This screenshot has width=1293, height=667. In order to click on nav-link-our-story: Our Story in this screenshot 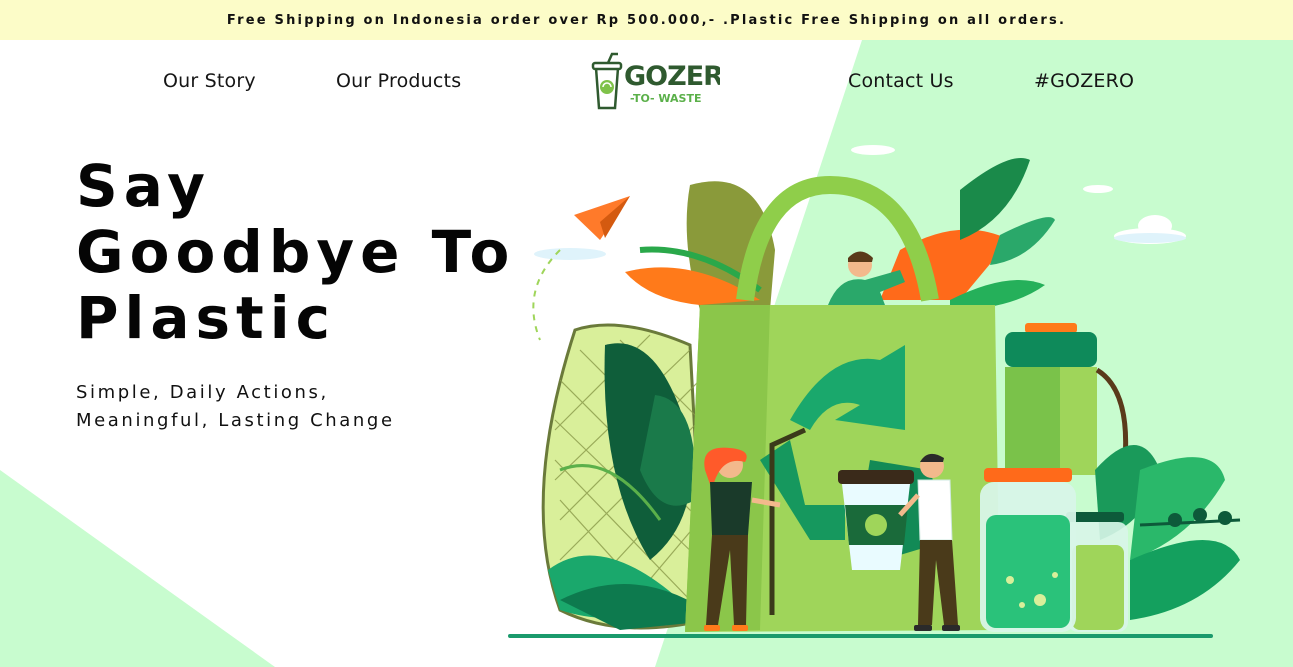, I will do `click(209, 81)`.